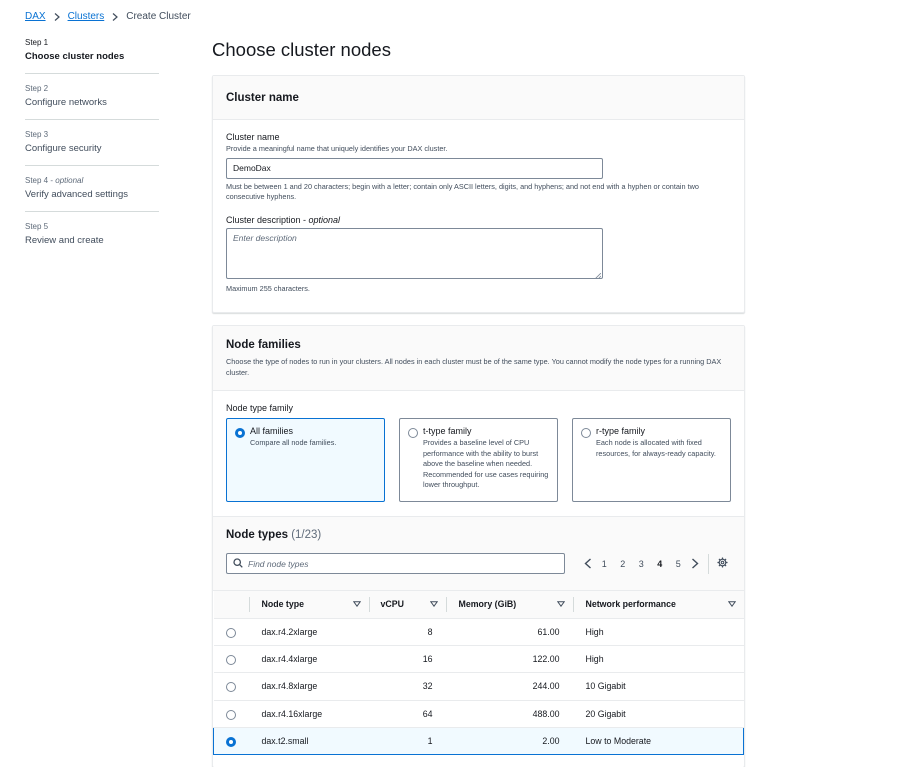 The image size is (902, 767). I want to click on table-row: dax.r4.8xlarge 32 244.00 10 Gigabit, so click(478, 686).